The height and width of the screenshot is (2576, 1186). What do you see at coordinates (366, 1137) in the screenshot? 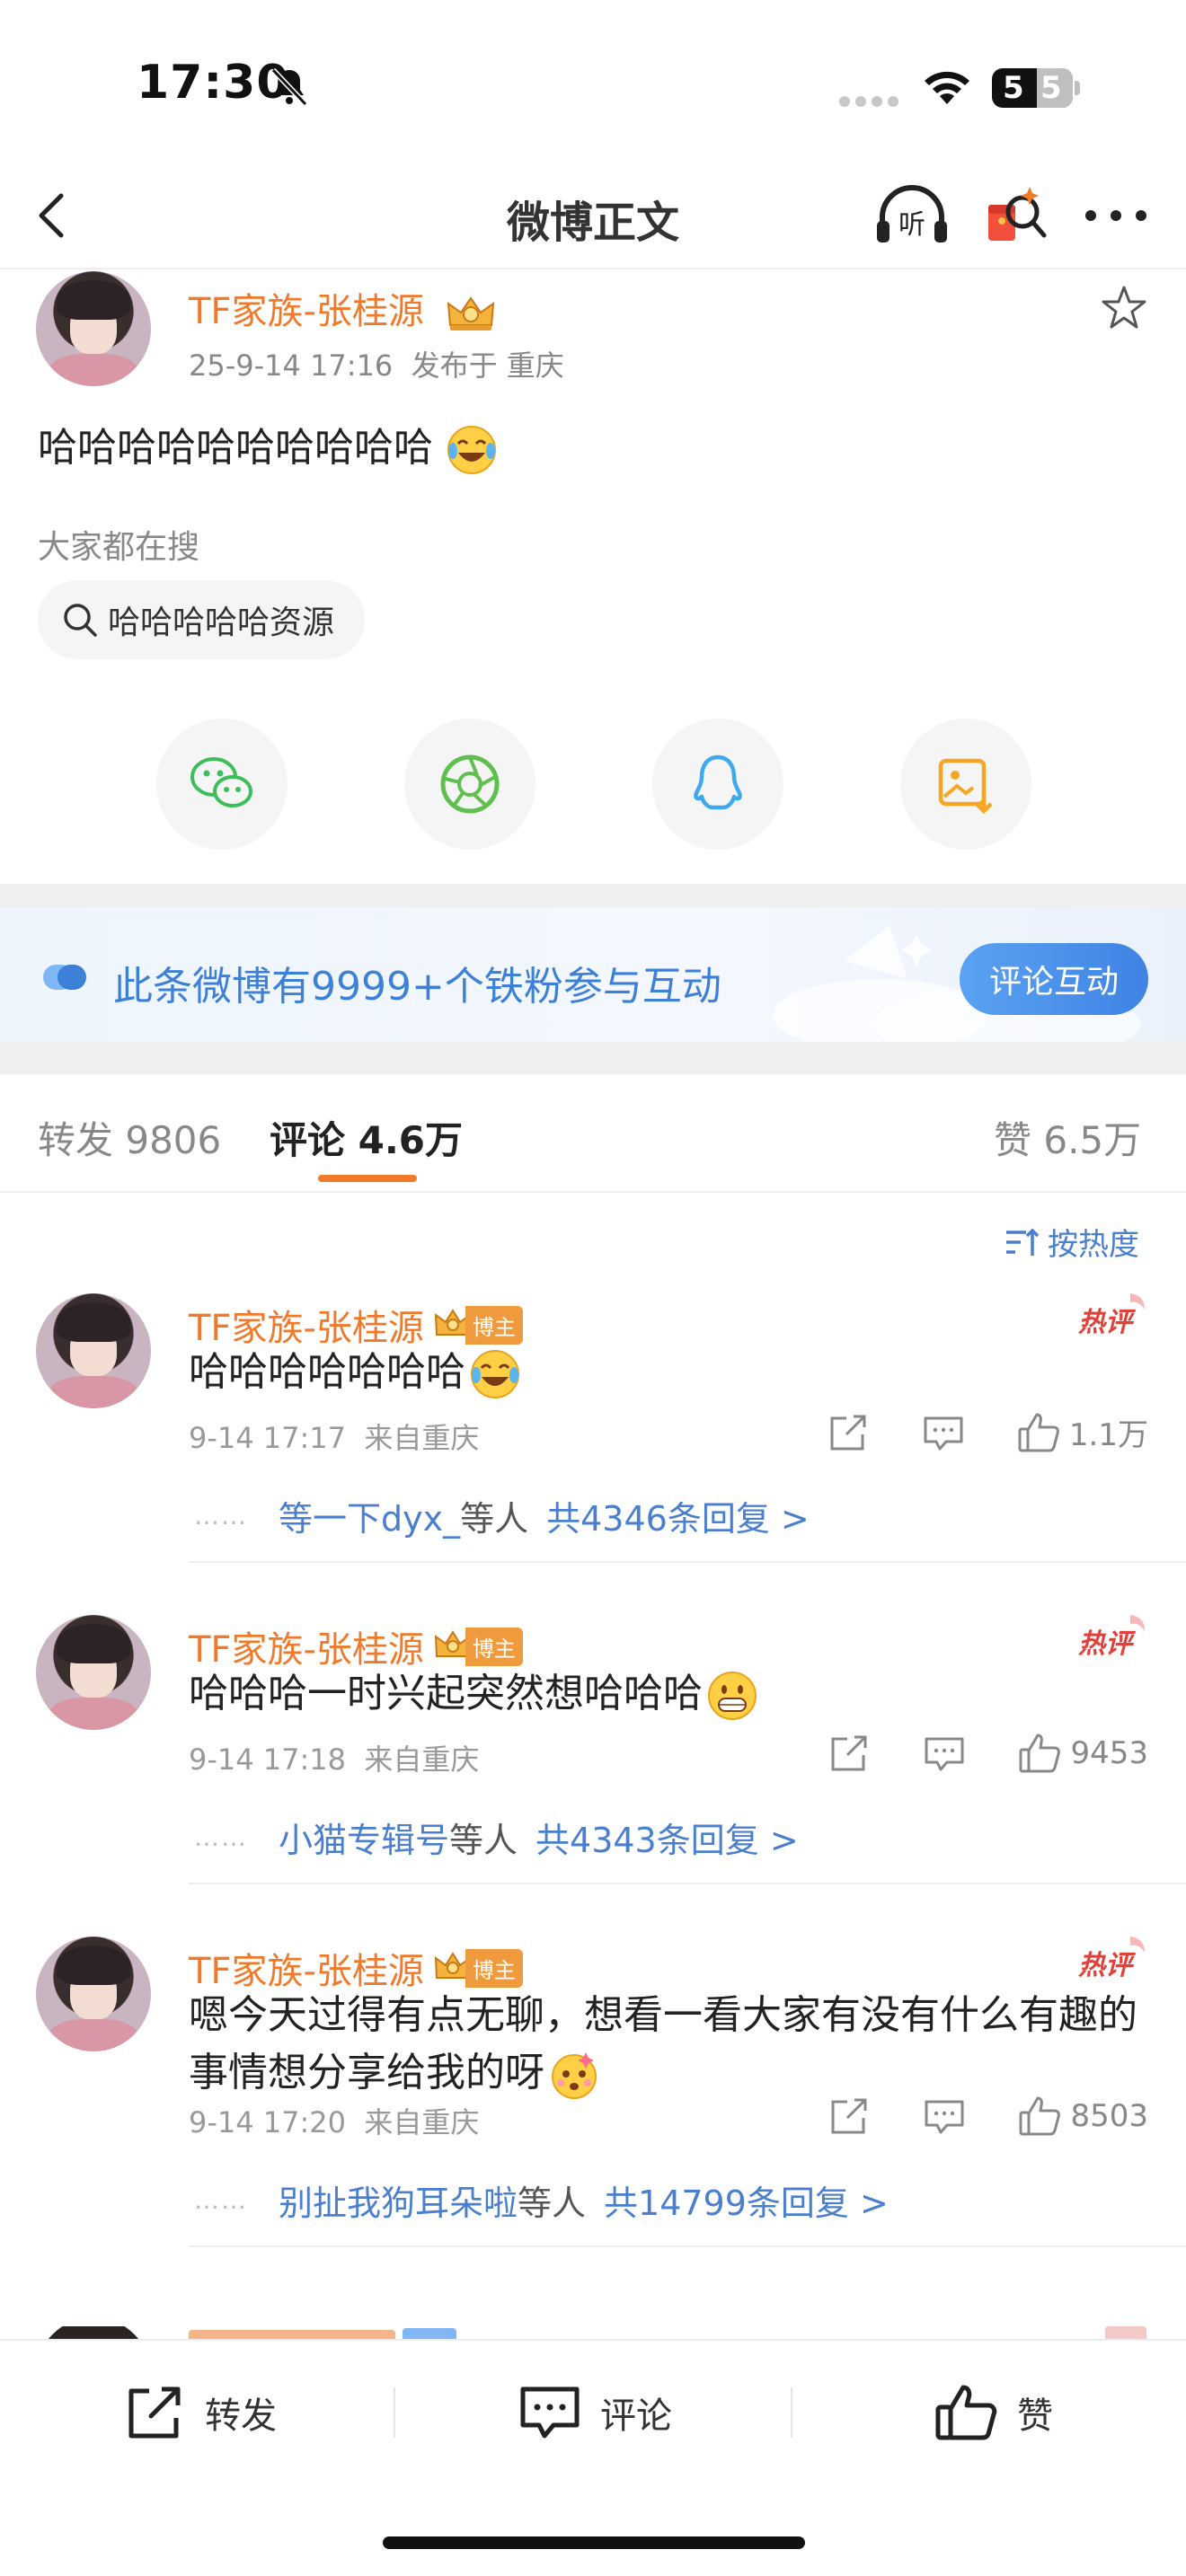
I see `tab-comment: 评论 4.6万` at bounding box center [366, 1137].